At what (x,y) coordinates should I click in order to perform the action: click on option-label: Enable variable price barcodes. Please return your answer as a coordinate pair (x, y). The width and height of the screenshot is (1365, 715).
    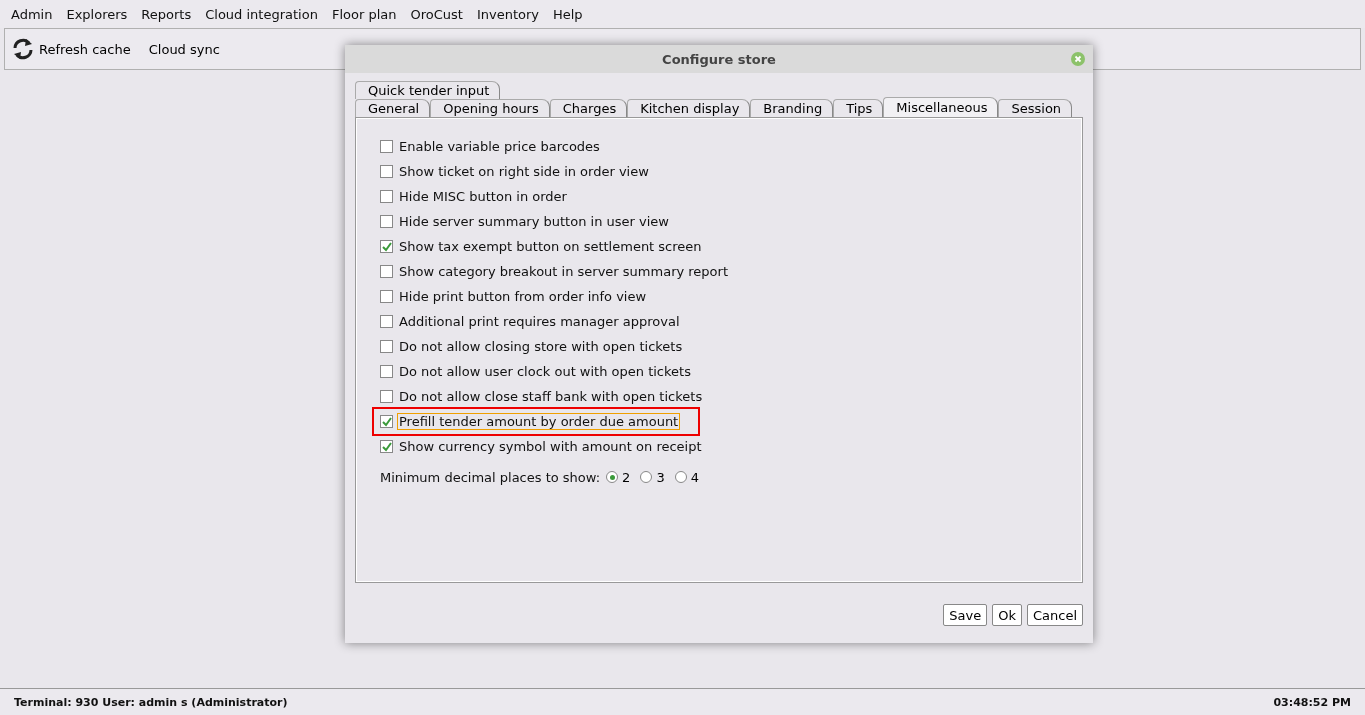
    Looking at the image, I should click on (499, 146).